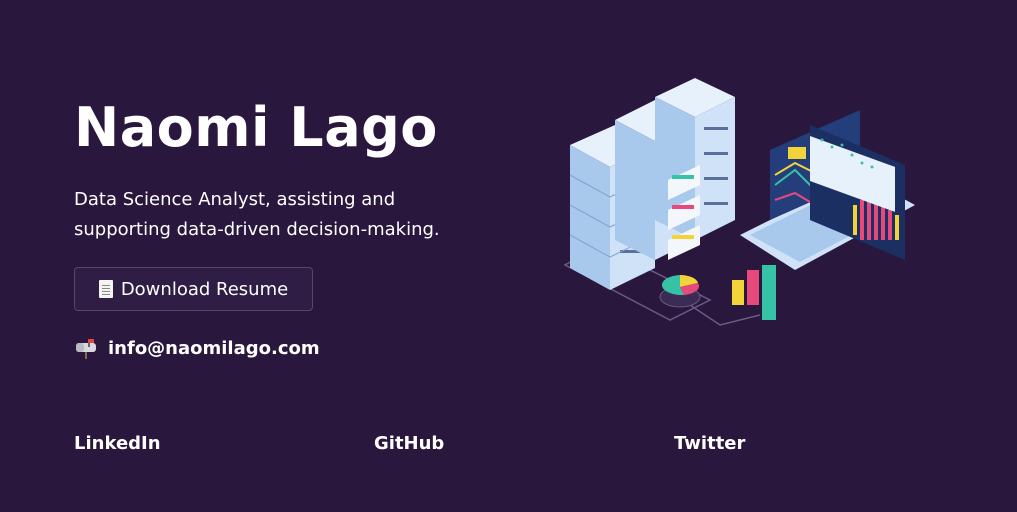 The width and height of the screenshot is (1017, 512). What do you see at coordinates (117, 443) in the screenshot?
I see `linkedin-link: LinkedIn` at bounding box center [117, 443].